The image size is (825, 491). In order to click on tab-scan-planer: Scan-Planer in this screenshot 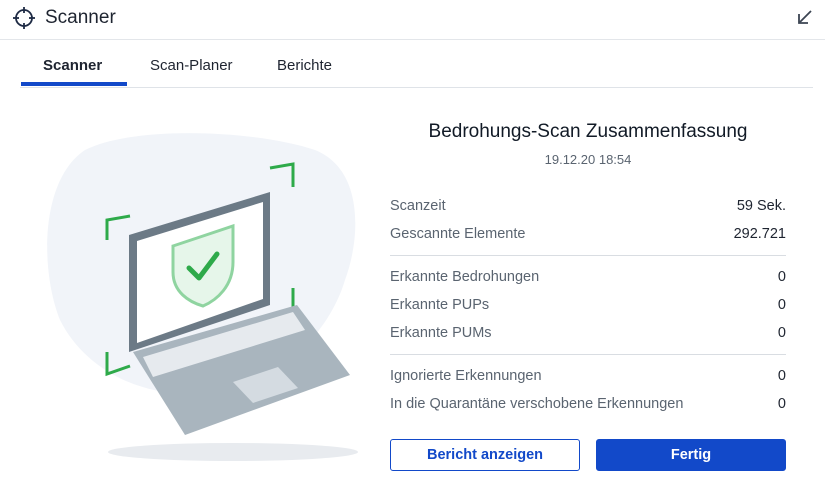, I will do `click(191, 65)`.